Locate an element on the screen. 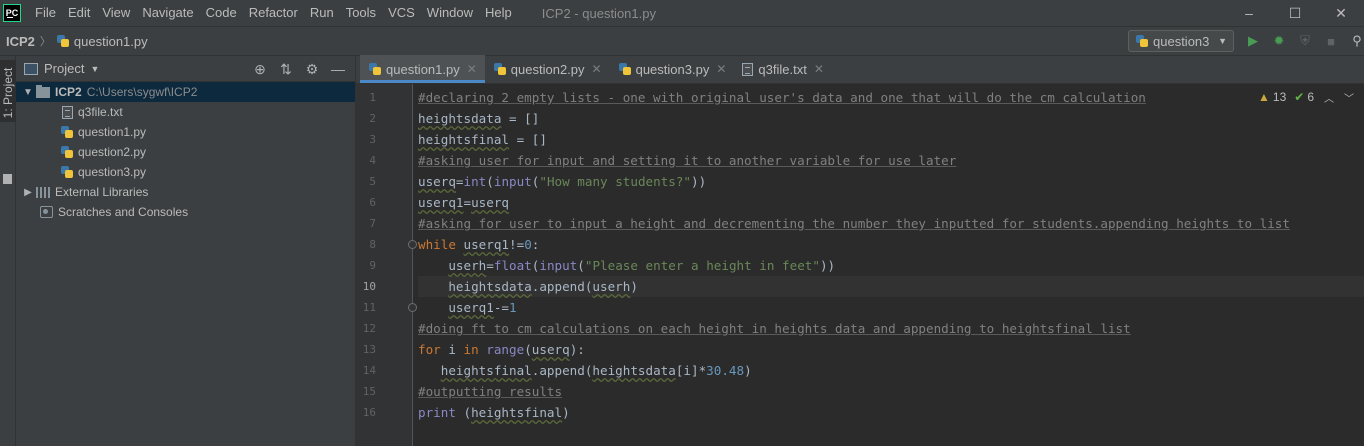 Image resolution: width=1364 pixels, height=446 pixels. line-number: 6 is located at coordinates (372, 202).